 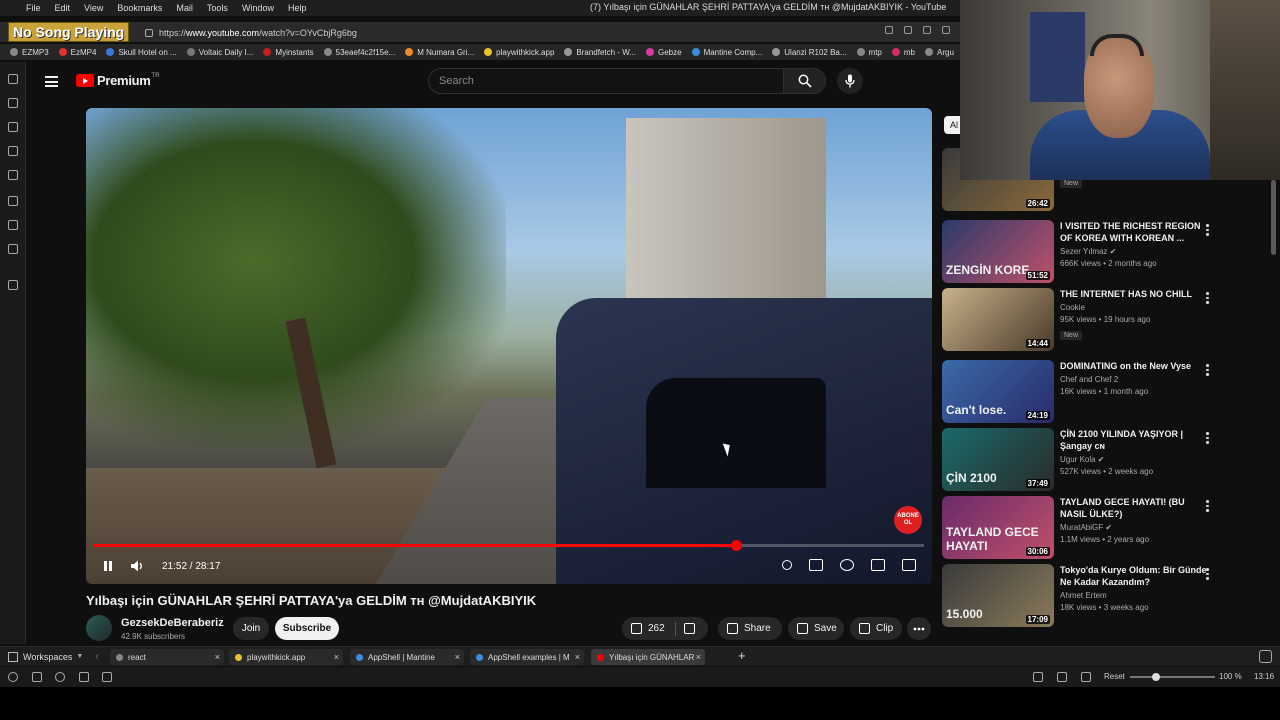 I want to click on pause-button, so click(x=108, y=566).